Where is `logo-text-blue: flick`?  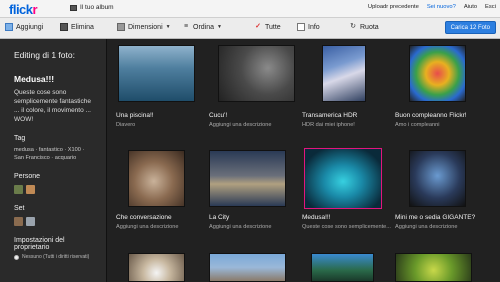
logo-text-blue: flick is located at coordinates (21, 9).